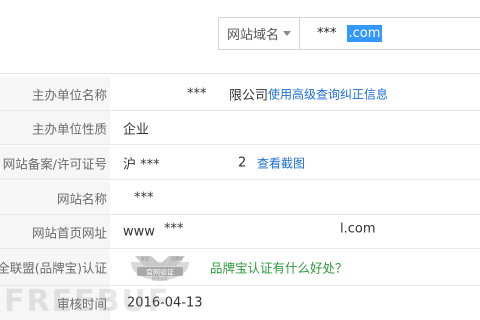 The image size is (480, 320). I want to click on freebuf-watermark: FREEBUF, so click(87, 301).